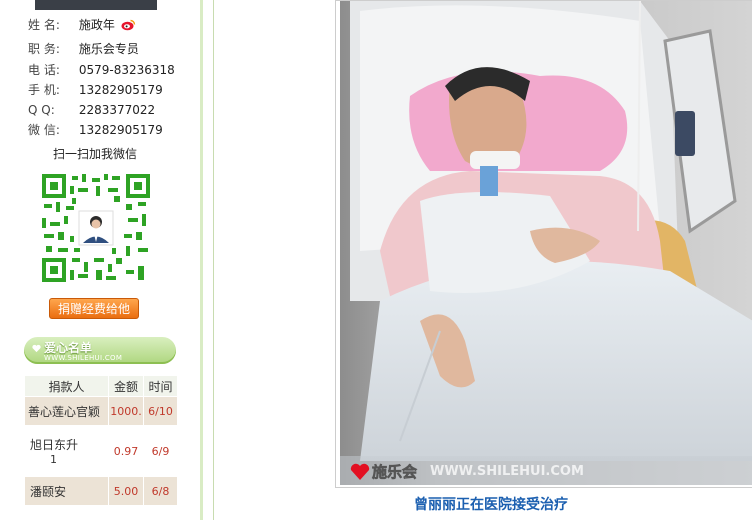  I want to click on donor-date: 6/10, so click(160, 411).